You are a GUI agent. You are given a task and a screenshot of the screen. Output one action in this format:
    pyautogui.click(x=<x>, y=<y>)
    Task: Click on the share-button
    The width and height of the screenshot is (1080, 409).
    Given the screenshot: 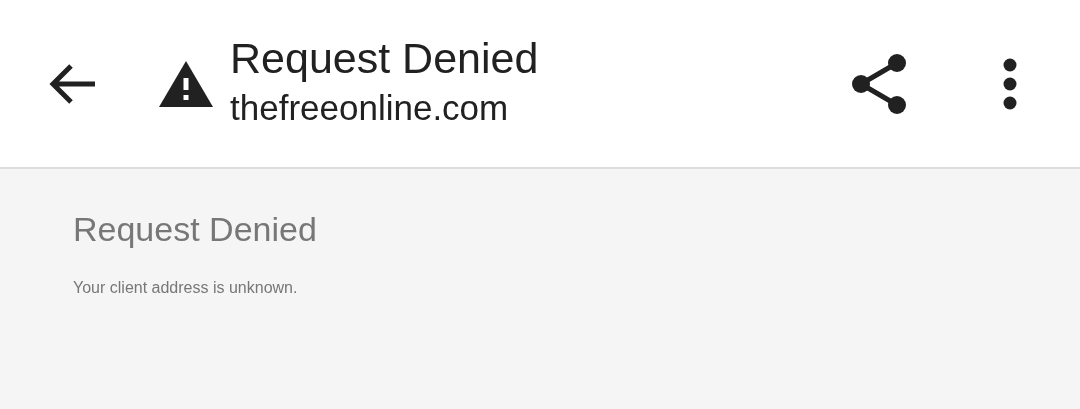 What is the action you would take?
    pyautogui.click(x=879, y=83)
    